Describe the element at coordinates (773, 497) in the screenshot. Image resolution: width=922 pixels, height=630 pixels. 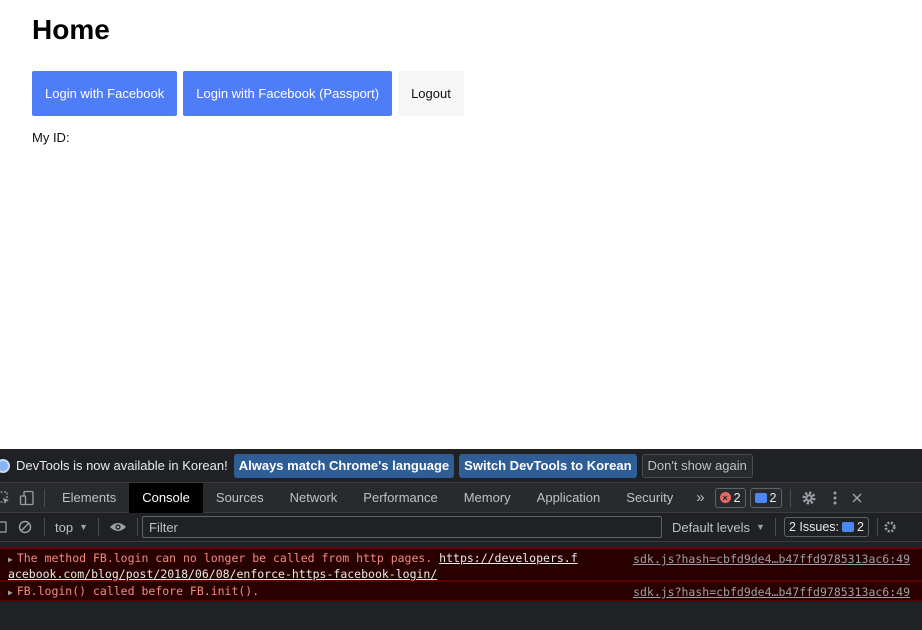
I see `message-count: 2` at that location.